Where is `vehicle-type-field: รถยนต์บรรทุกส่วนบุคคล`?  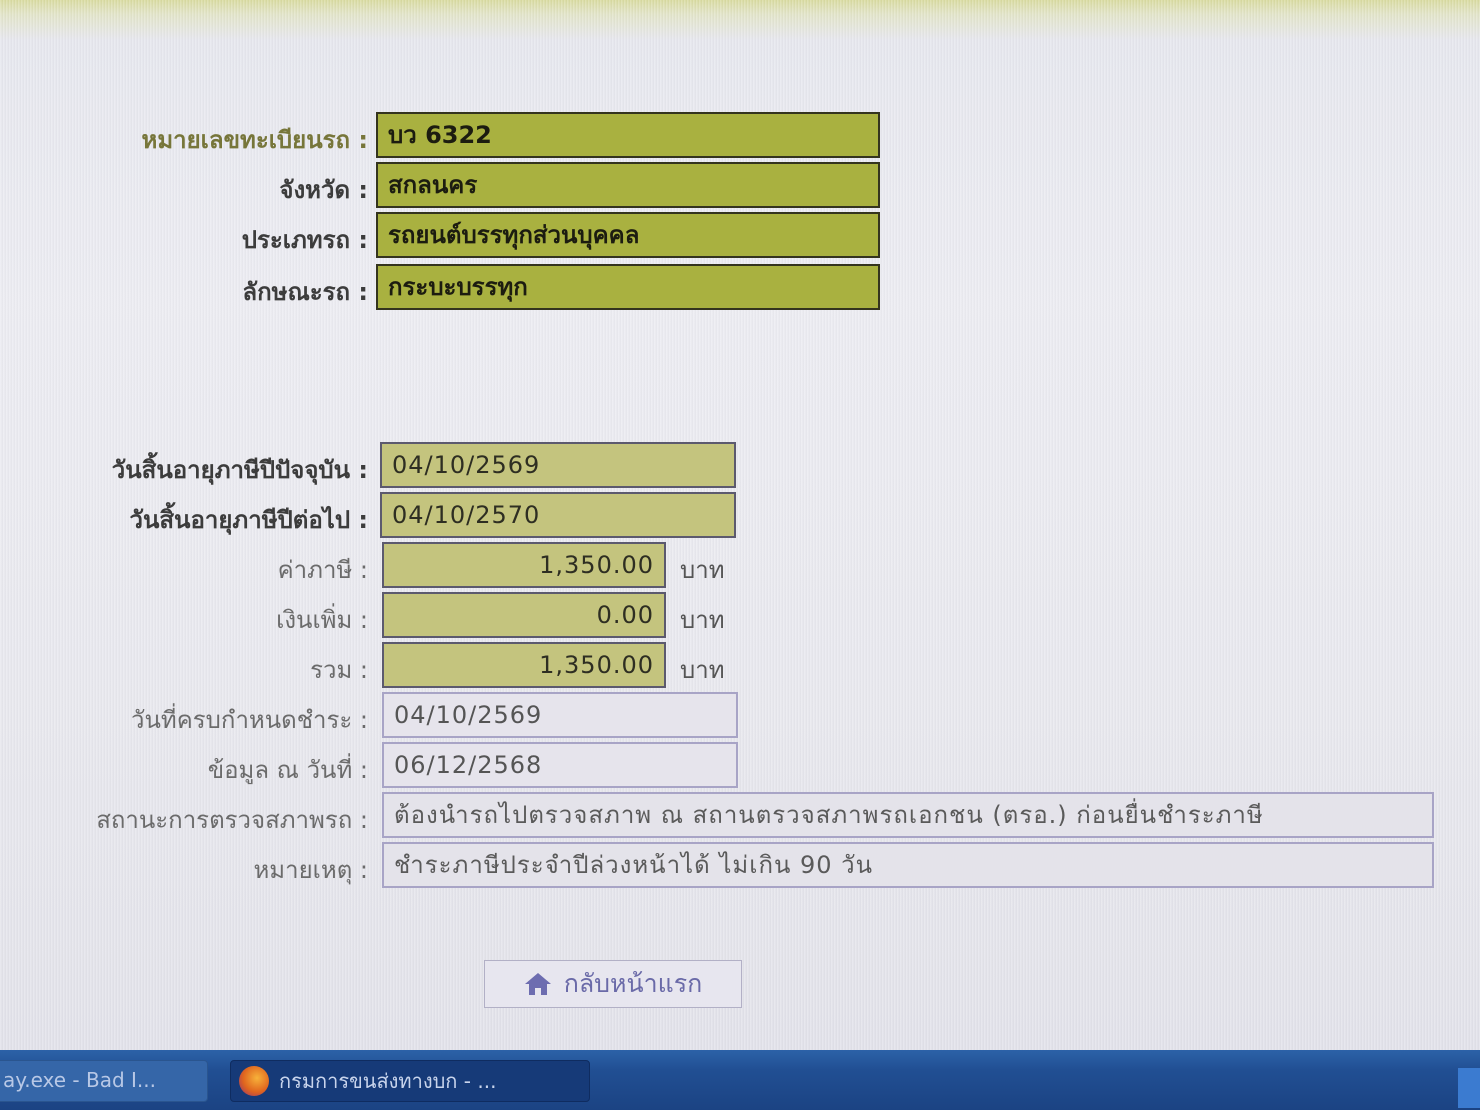
vehicle-type-field: รถยนต์บรรทุกส่วนบุคคล is located at coordinates (628, 235).